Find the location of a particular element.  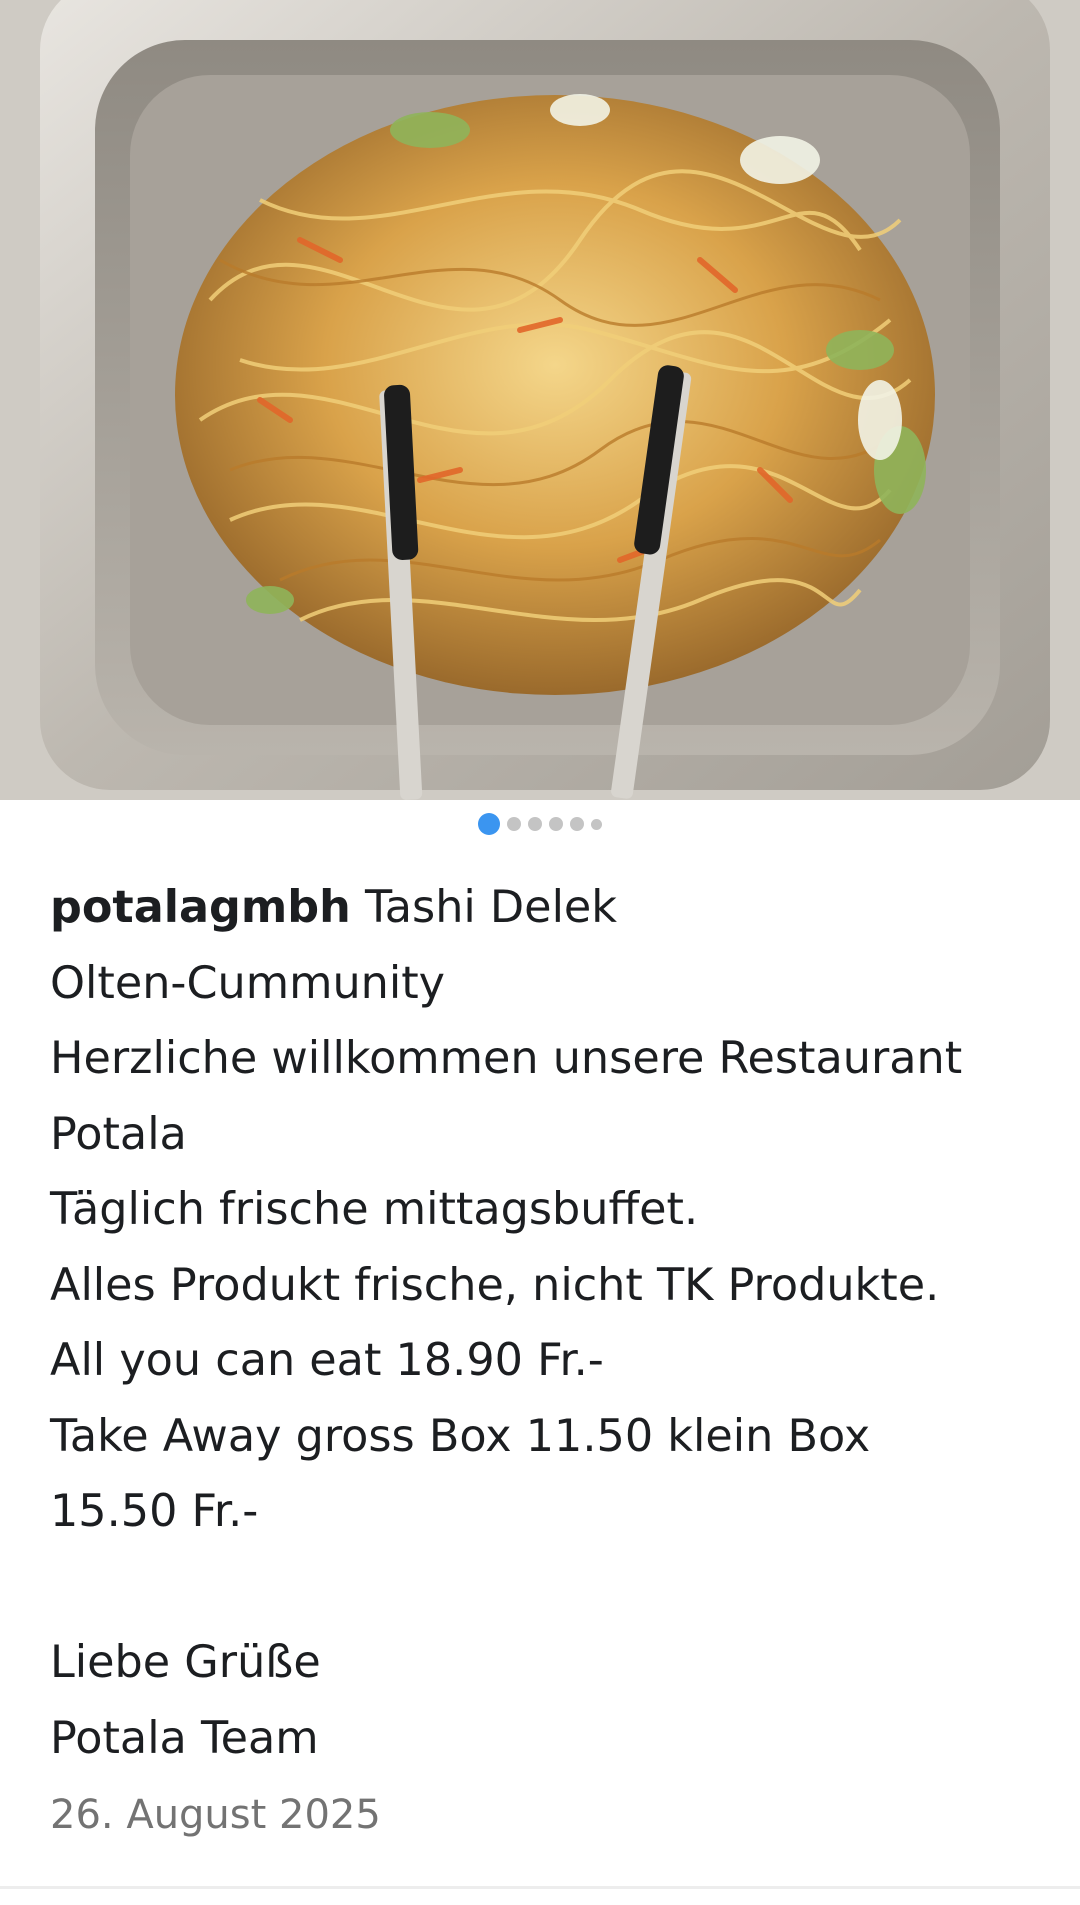

caption-line: Take Away gross Box 11.50 klein Box is located at coordinates (460, 1436).